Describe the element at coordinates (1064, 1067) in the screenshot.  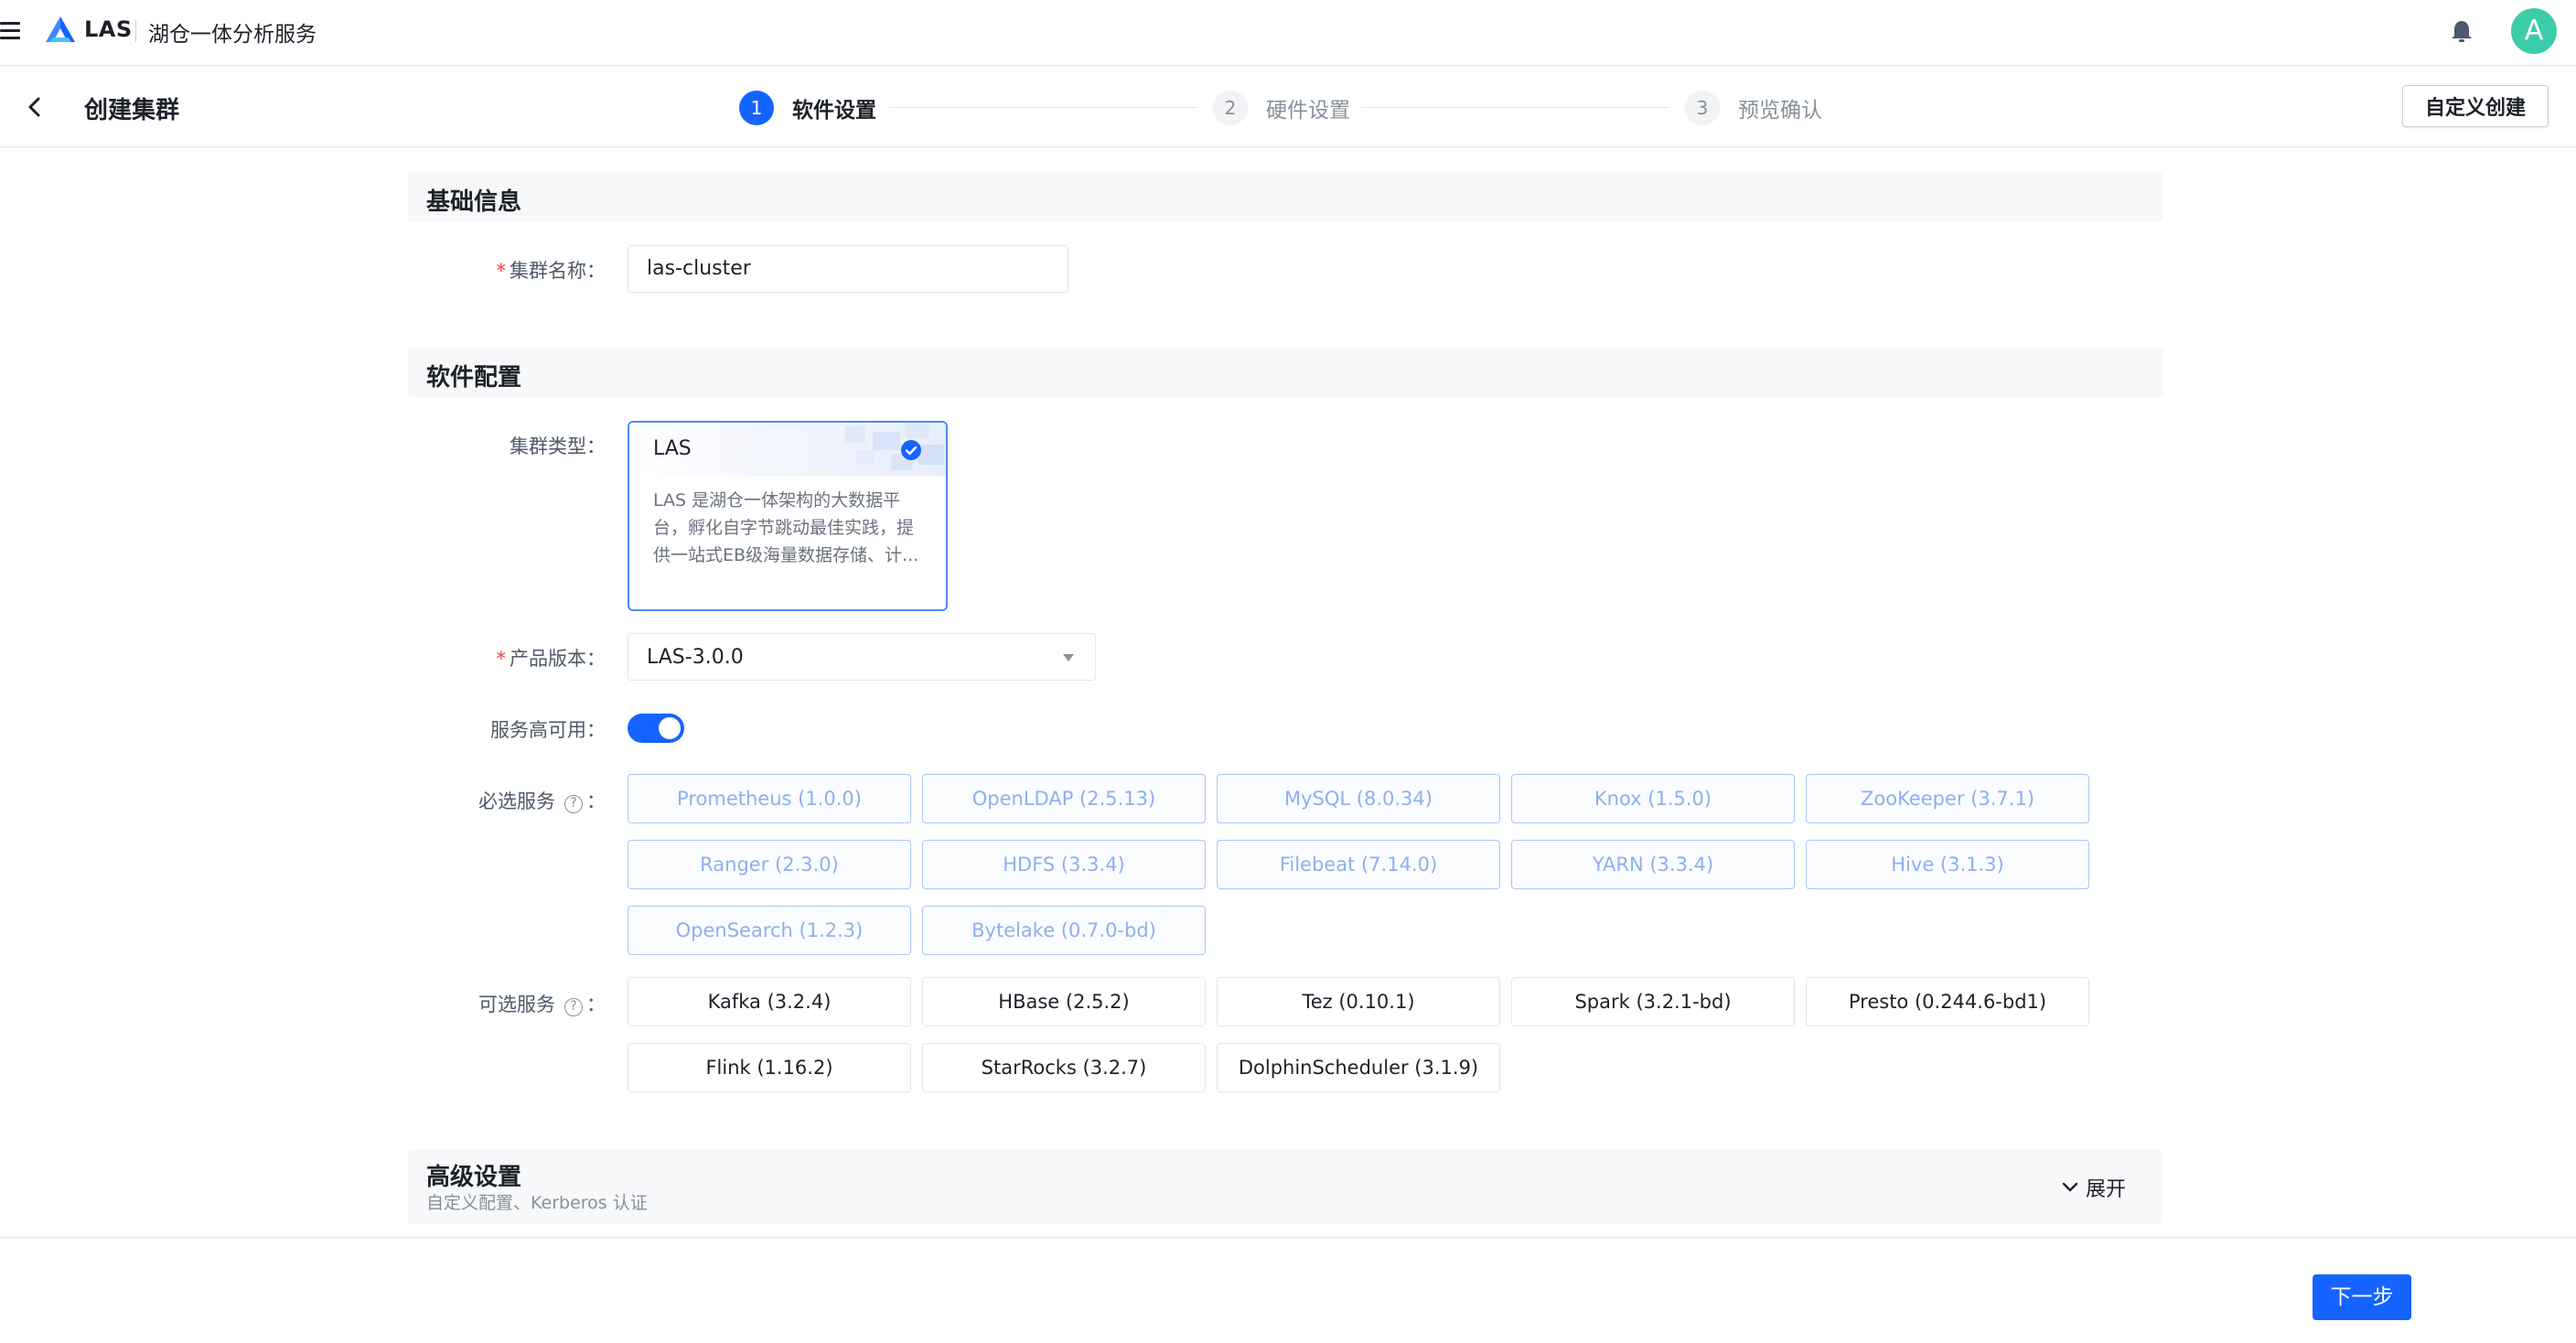
I see `optional-service-tag: StarRocks (3.2.7)` at that location.